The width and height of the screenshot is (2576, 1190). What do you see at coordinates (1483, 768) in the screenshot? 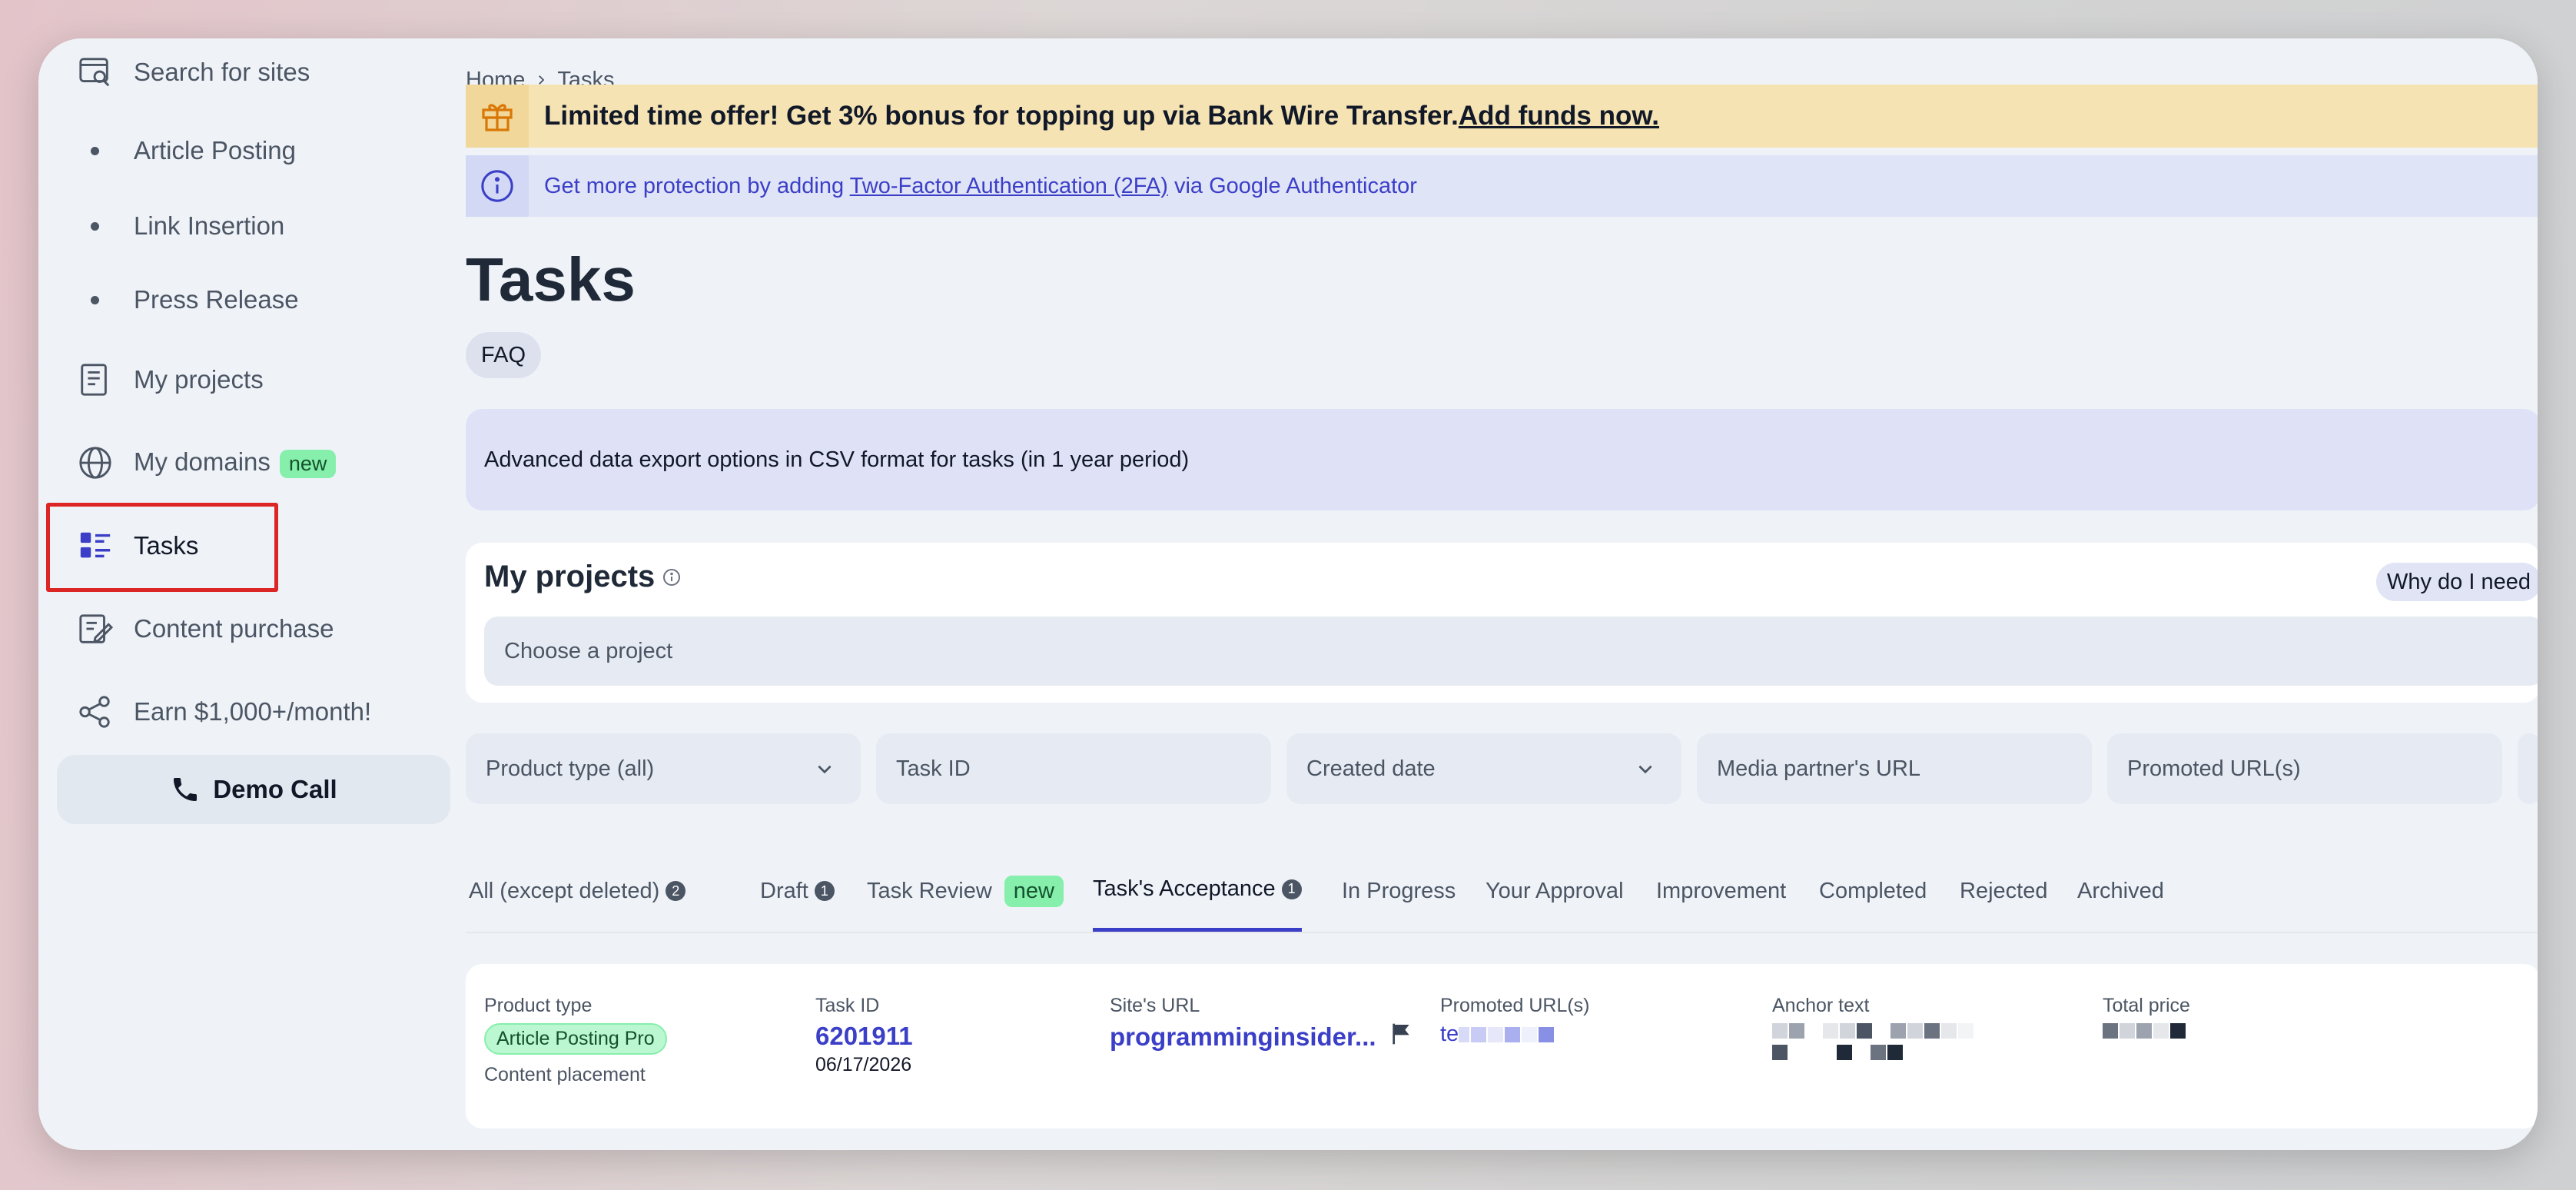
I see `created-date-filter: Created date` at bounding box center [1483, 768].